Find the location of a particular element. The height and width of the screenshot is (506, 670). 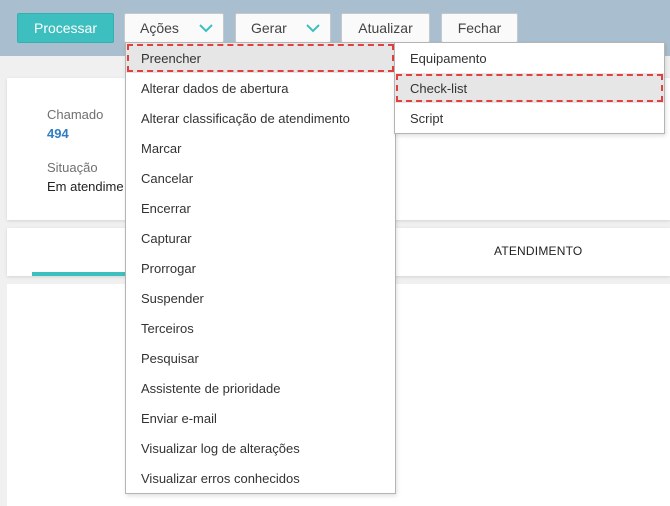

tab-atendimento: ATENDIMENTO is located at coordinates (538, 251).